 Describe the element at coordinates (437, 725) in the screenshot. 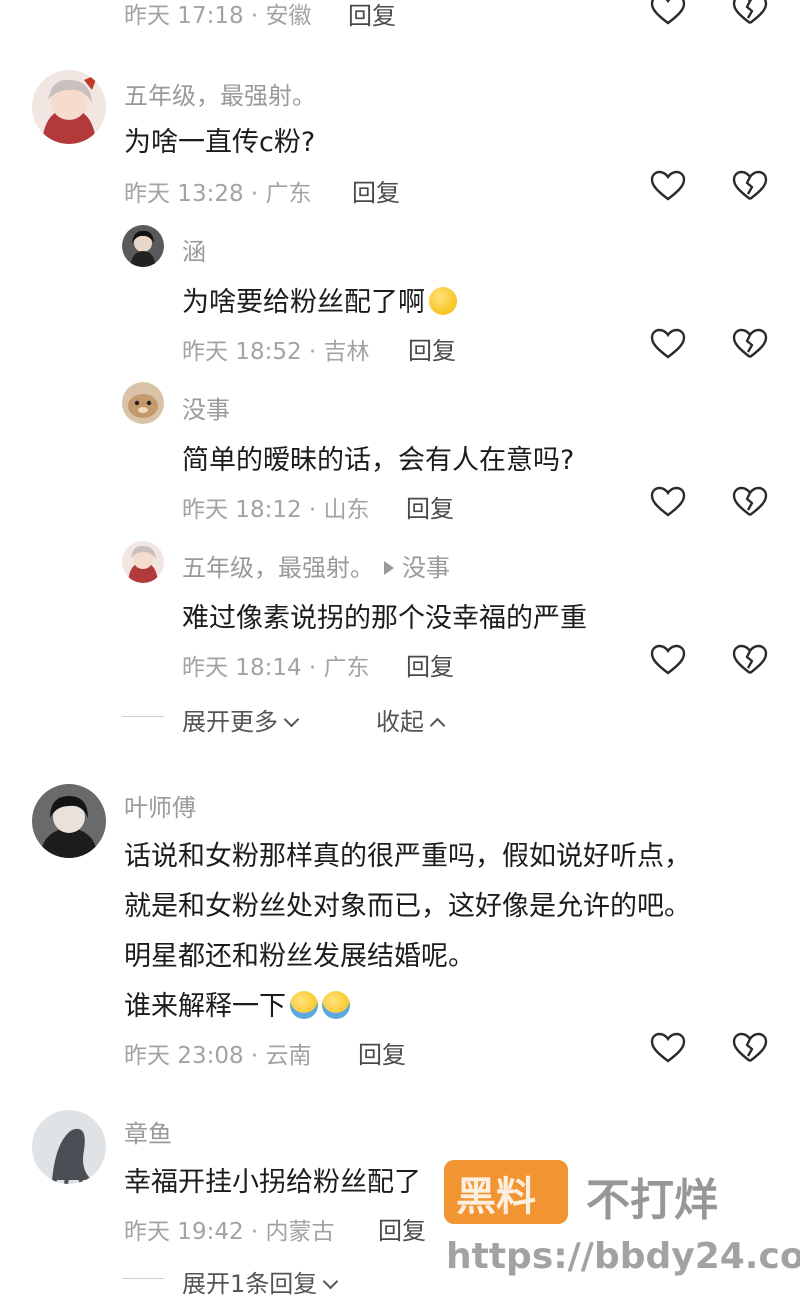

I see `chevron-up-icon` at that location.